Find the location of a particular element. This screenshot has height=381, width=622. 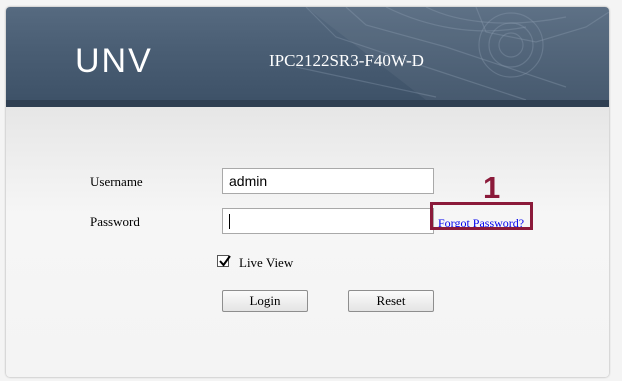

login-button: Login is located at coordinates (265, 301).